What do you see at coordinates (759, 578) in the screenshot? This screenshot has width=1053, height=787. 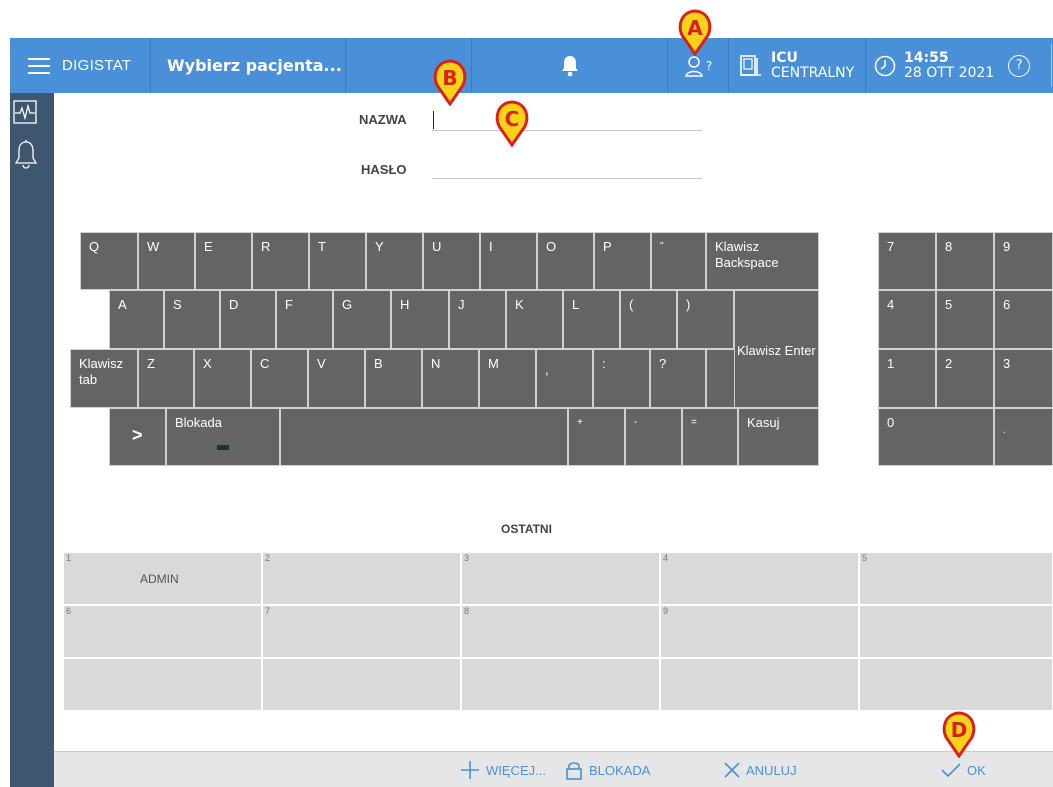 I see `recent-user-cell: 4` at bounding box center [759, 578].